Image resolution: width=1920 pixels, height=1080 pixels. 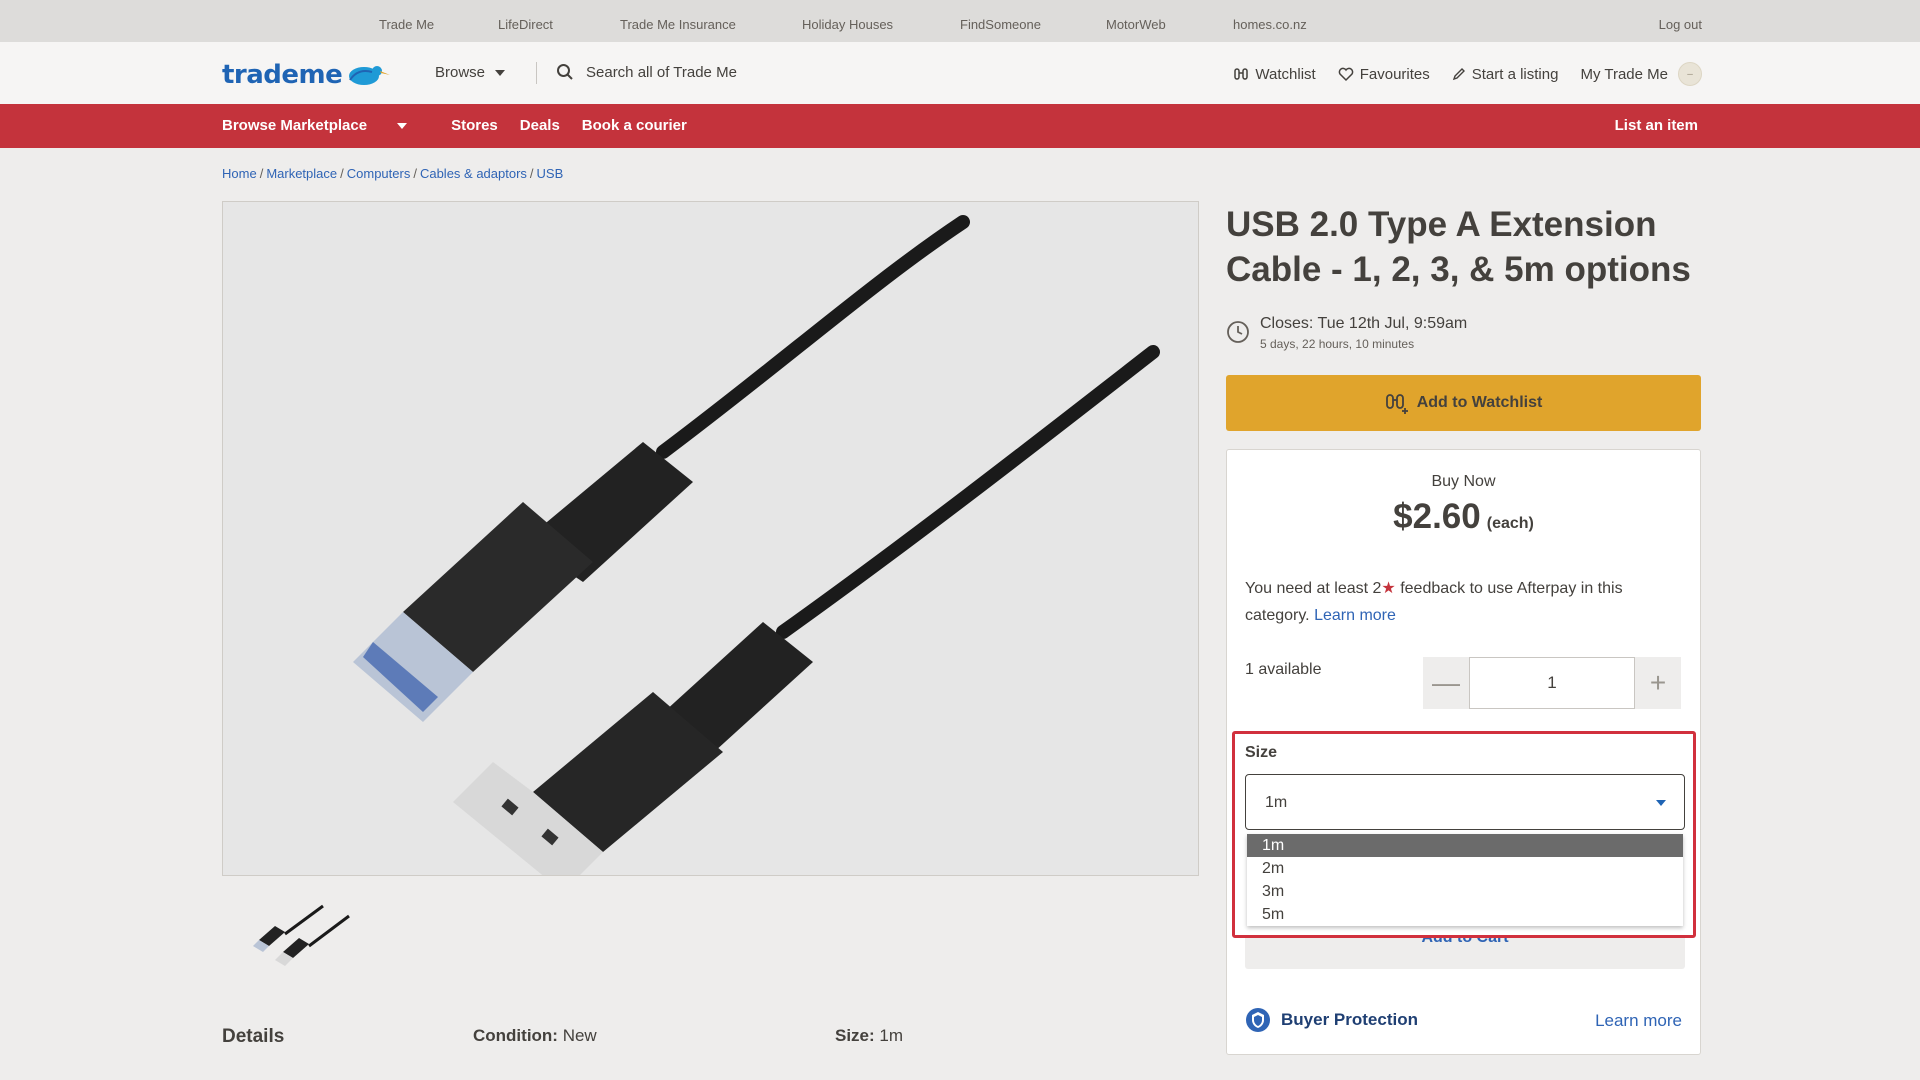 I want to click on breadcrumb-usb: USB, so click(x=550, y=173).